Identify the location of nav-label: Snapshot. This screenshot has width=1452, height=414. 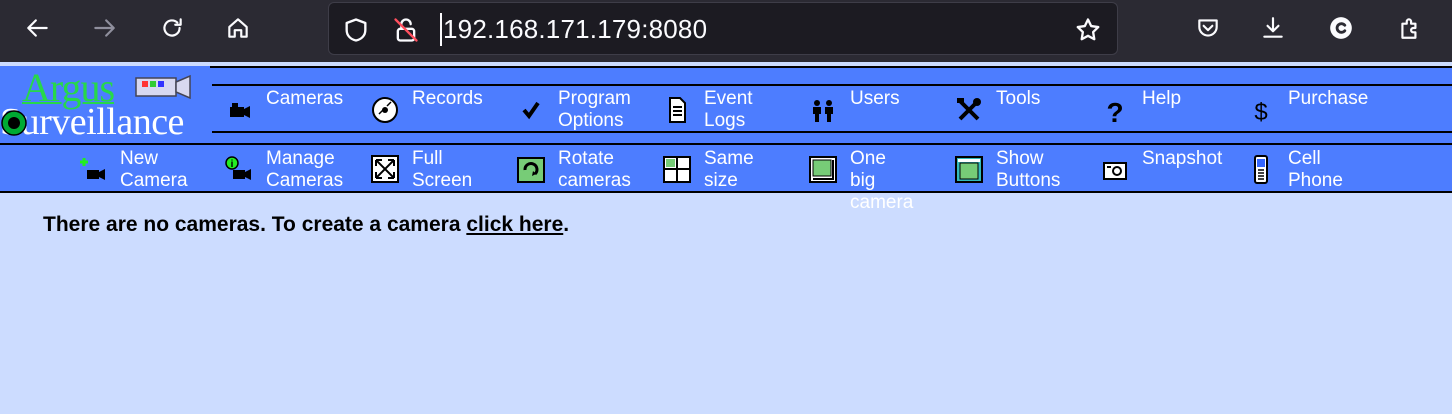
(1182, 158).